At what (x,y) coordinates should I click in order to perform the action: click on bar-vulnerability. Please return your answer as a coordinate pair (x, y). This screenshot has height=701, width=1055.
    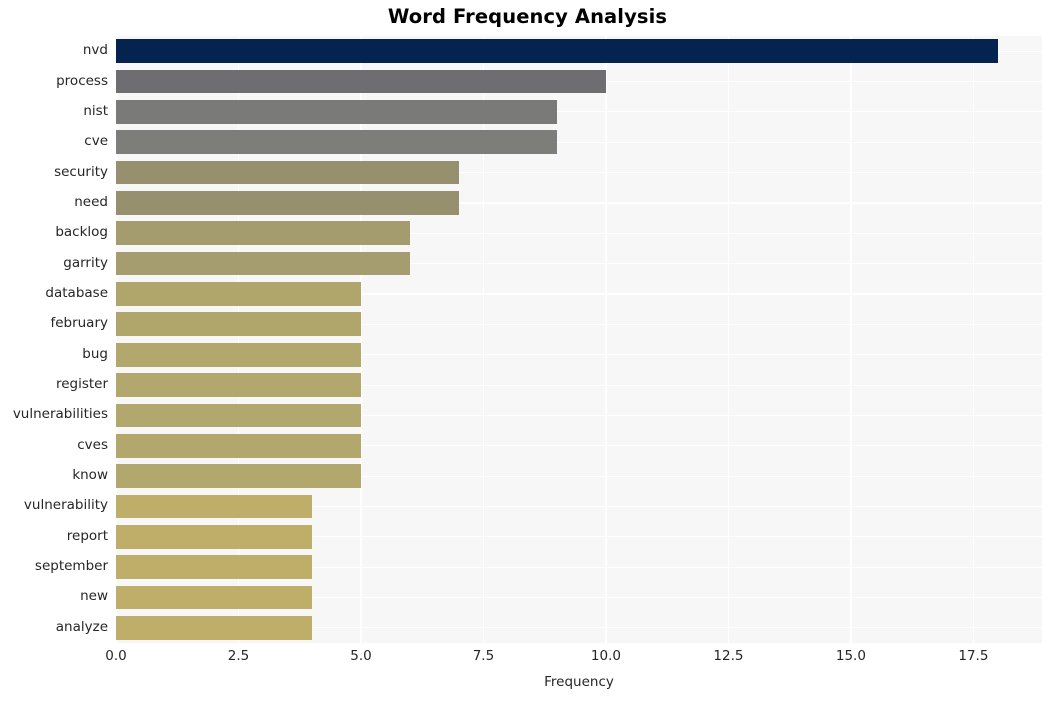
    Looking at the image, I should click on (214, 506).